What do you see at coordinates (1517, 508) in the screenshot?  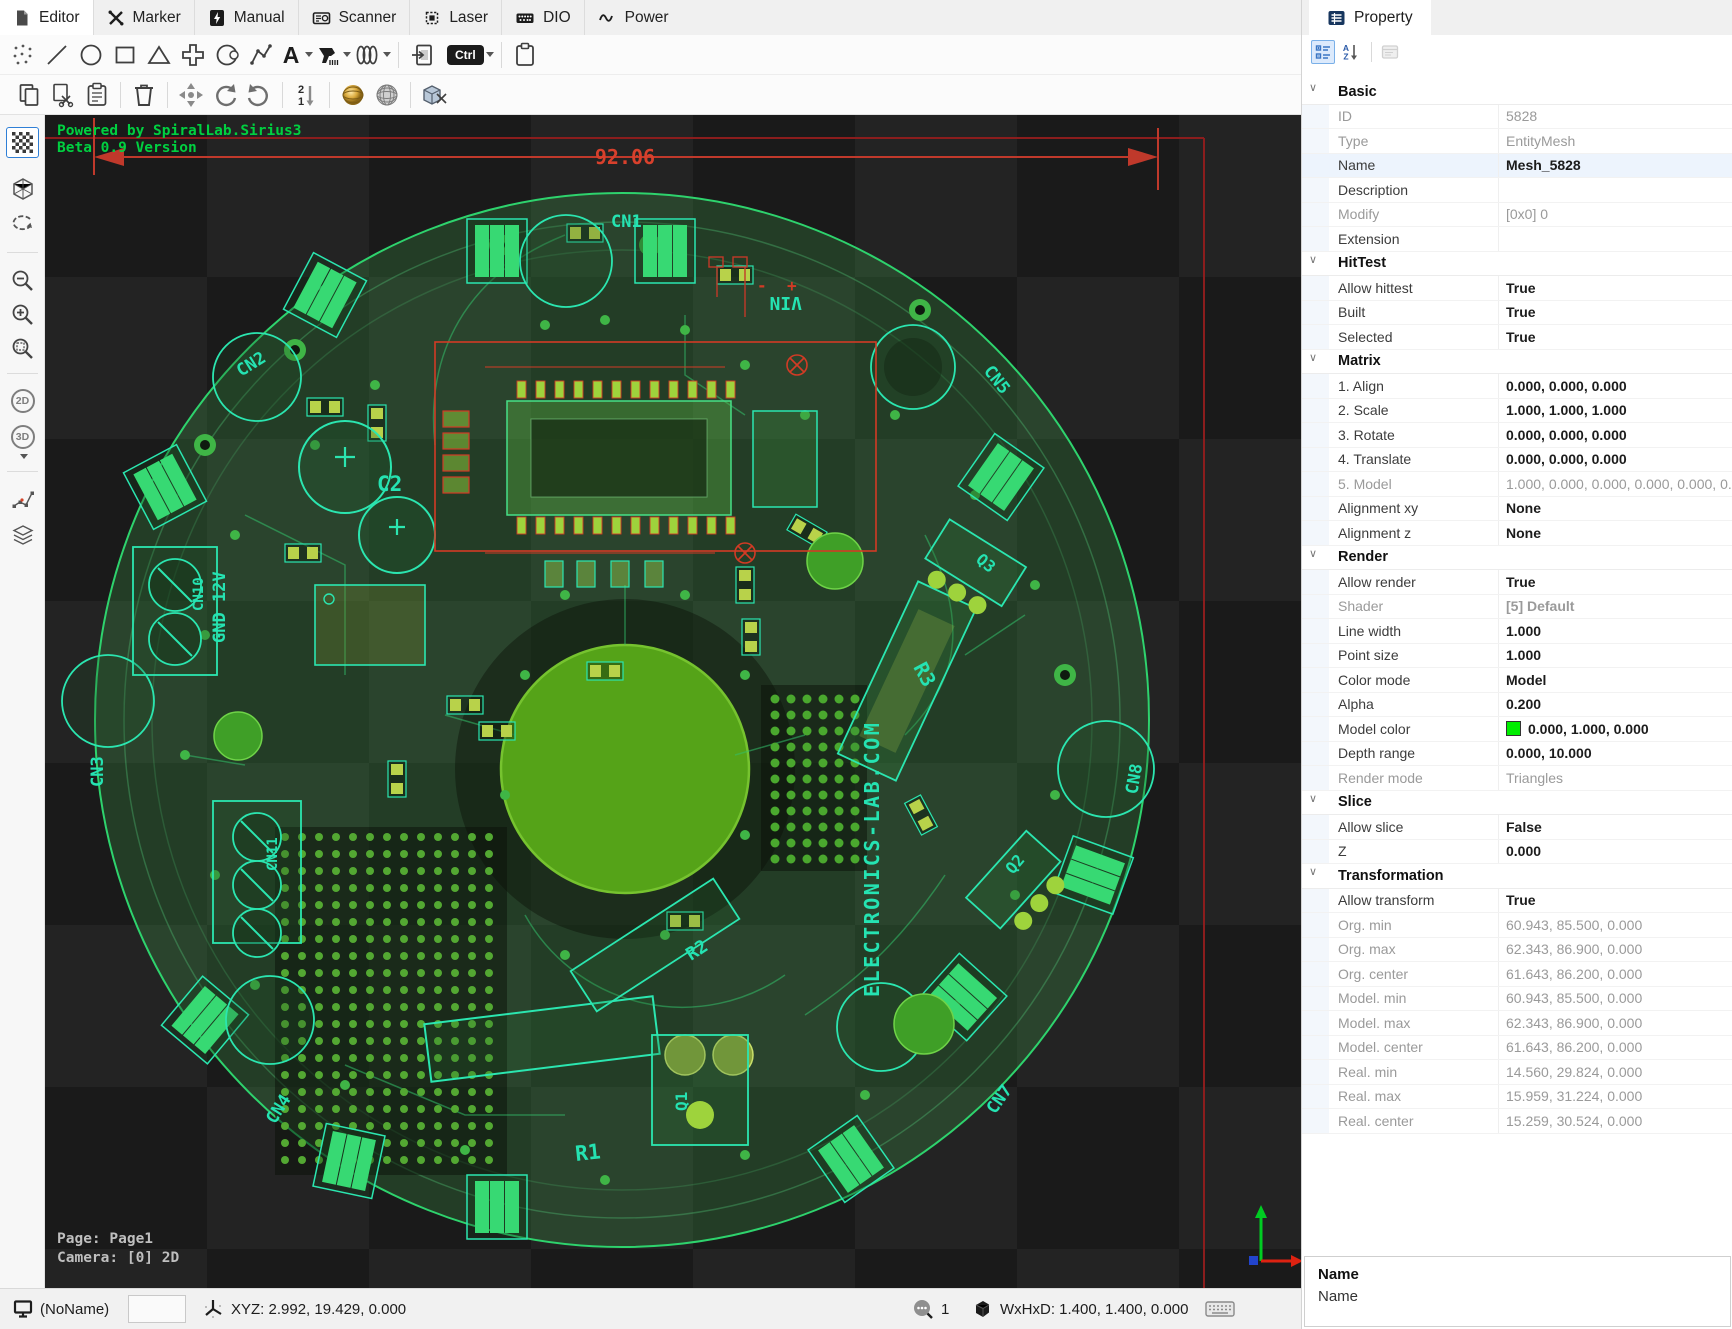 I see `property-row-alignment-xy: Alignment xy None` at bounding box center [1517, 508].